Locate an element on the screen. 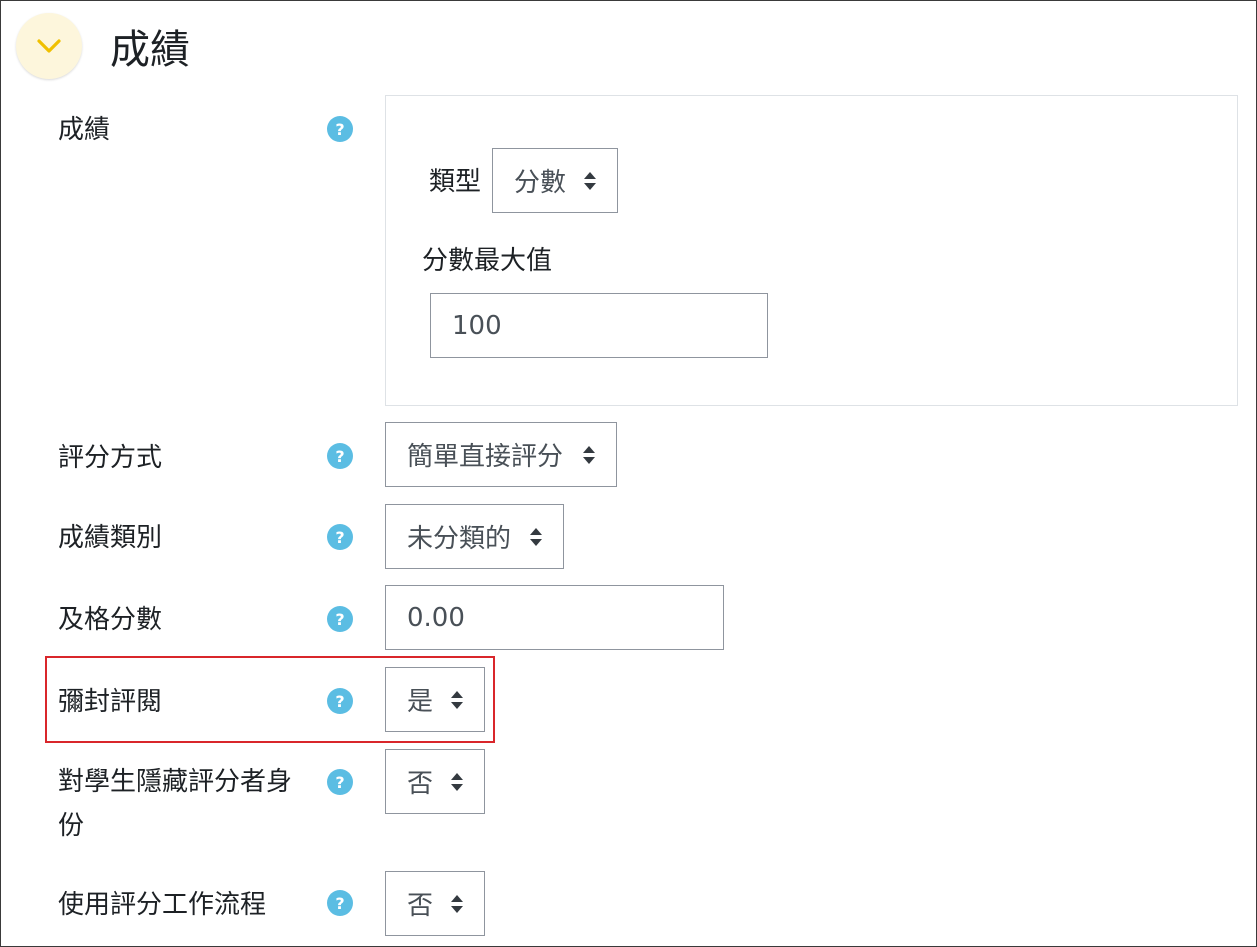 The width and height of the screenshot is (1257, 947). grading-method-help-icon: ? is located at coordinates (340, 456).